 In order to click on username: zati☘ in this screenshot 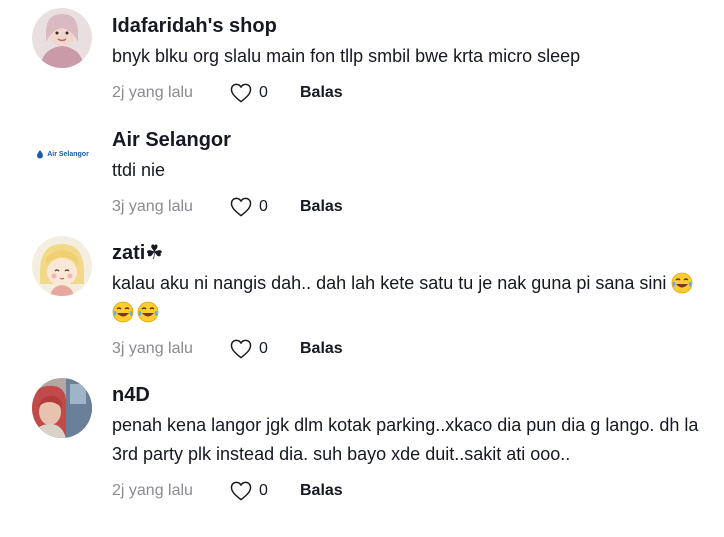, I will do `click(408, 253)`.